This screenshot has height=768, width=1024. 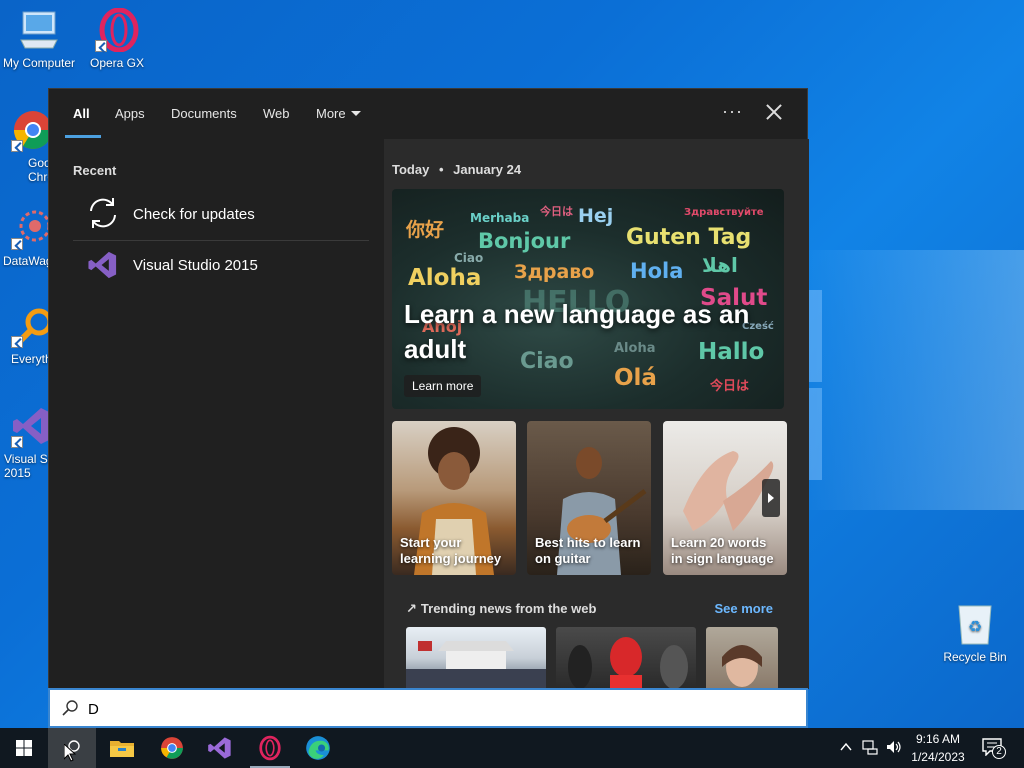 What do you see at coordinates (554, 272) in the screenshot?
I see `hero-word: Здраво` at bounding box center [554, 272].